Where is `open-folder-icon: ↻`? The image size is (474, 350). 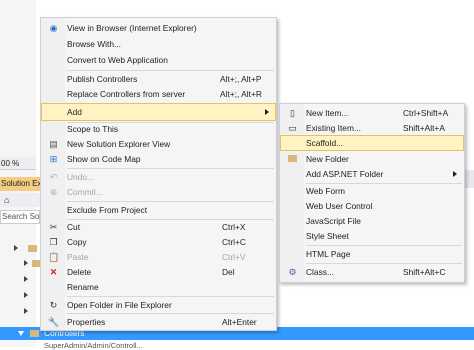
open-folder-icon: ↻ is located at coordinates (53, 305).